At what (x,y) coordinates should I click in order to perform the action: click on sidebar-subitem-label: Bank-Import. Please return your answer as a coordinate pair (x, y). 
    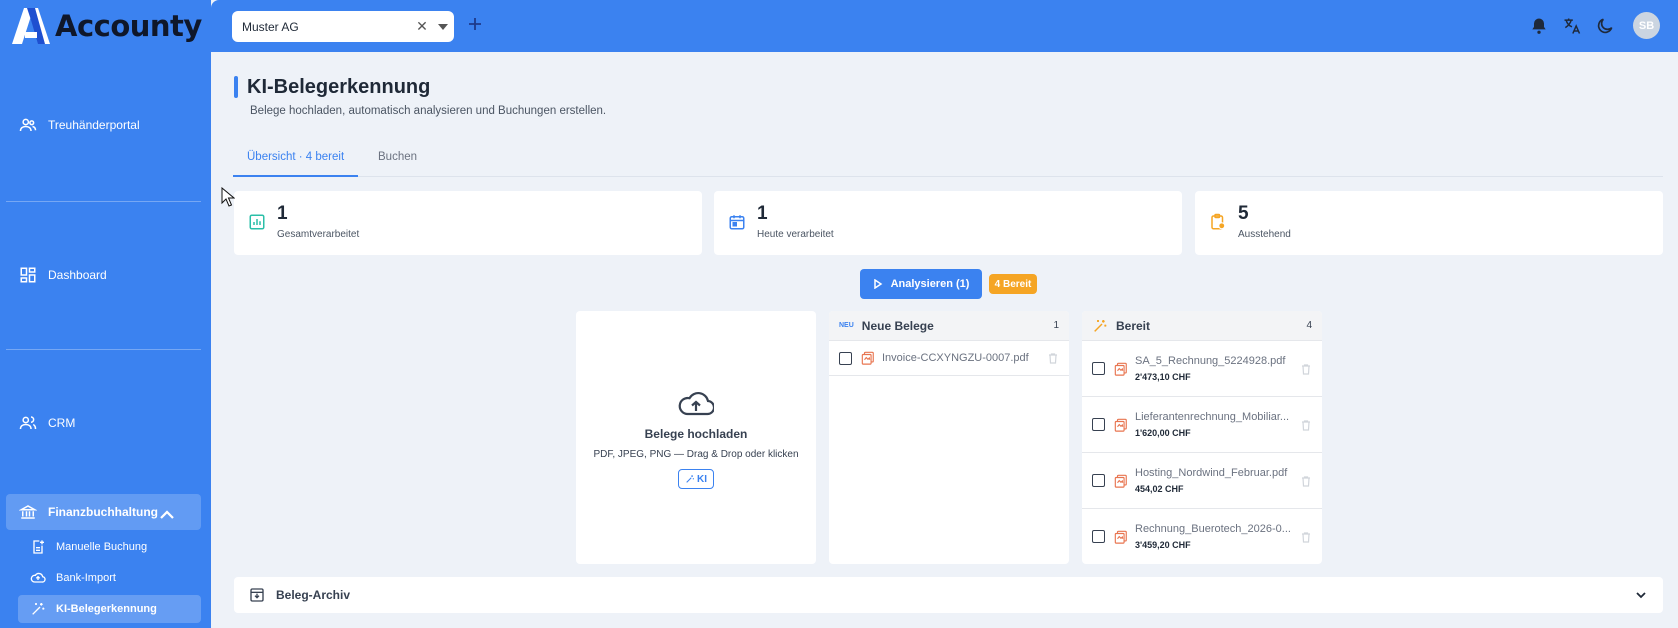
    Looking at the image, I should click on (86, 578).